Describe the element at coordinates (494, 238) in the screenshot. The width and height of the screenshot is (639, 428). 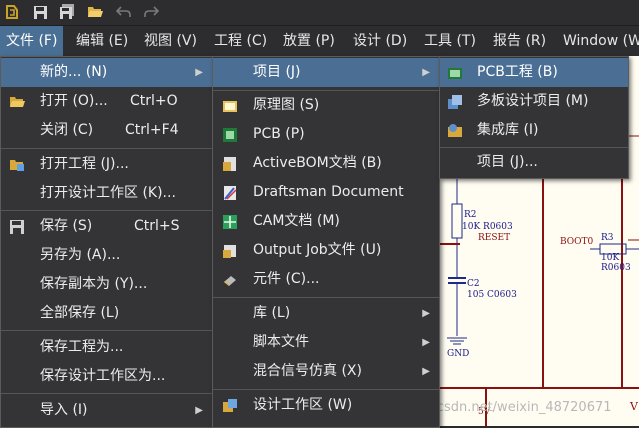
I see `reset-net-label: RESET` at that location.